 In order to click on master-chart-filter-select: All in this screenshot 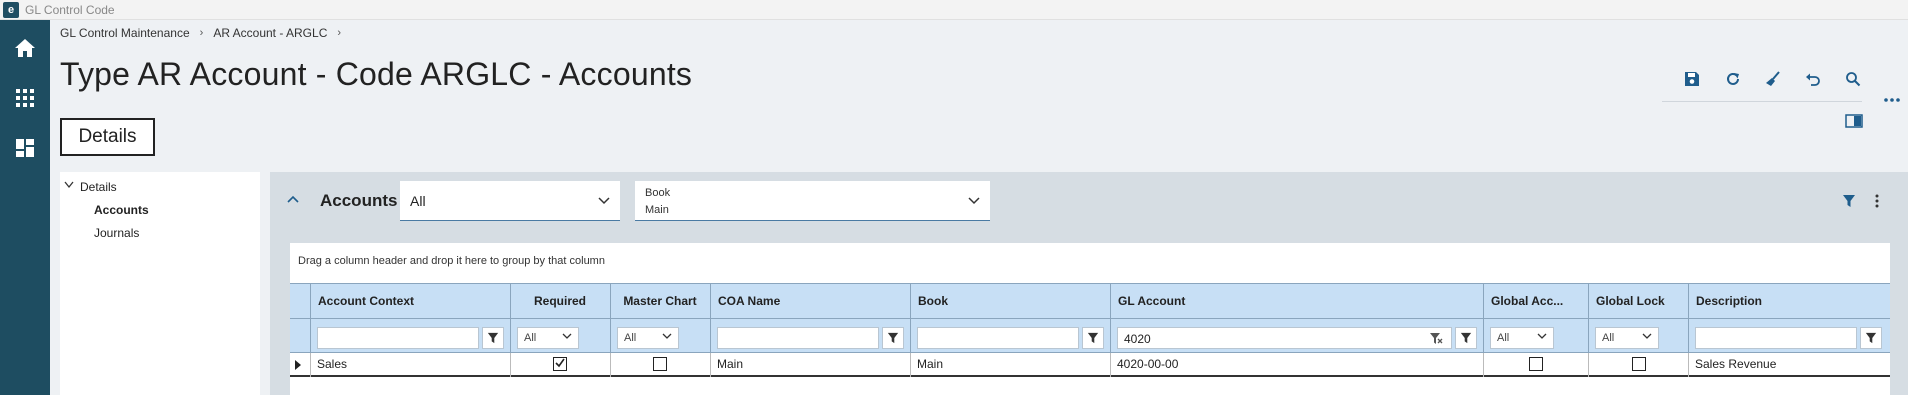, I will do `click(648, 338)`.